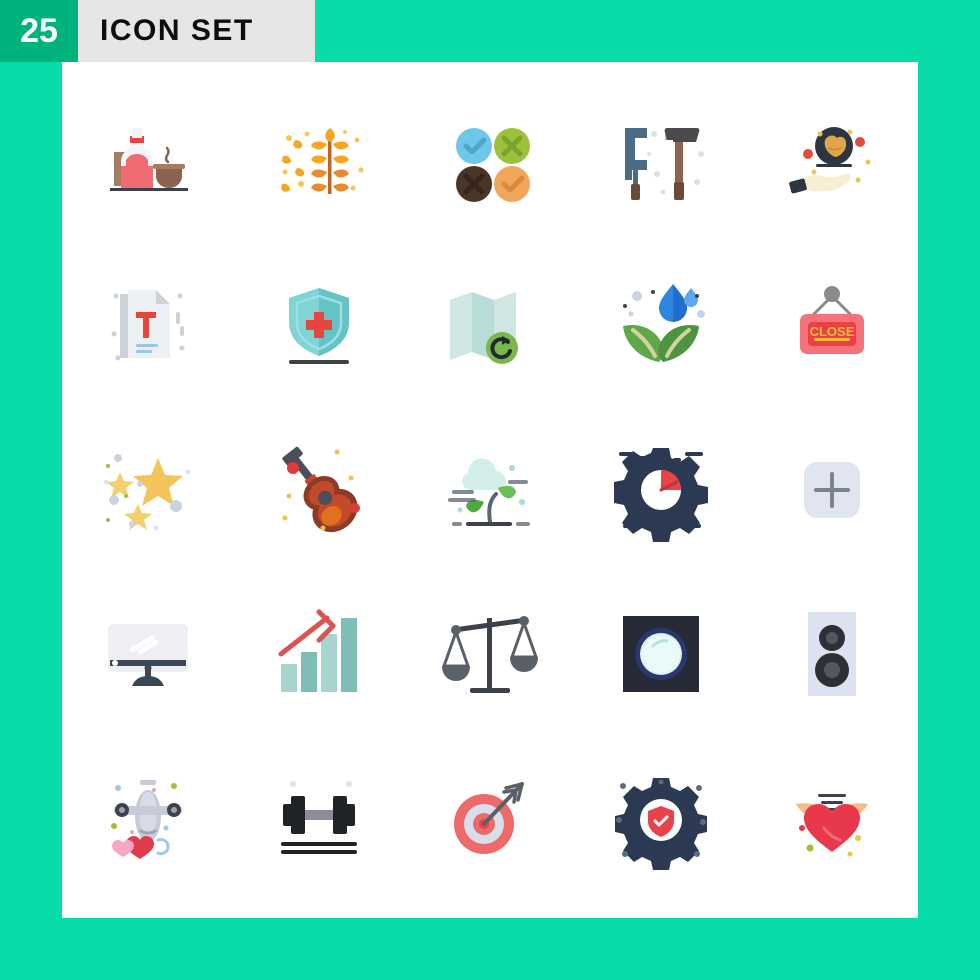 The height and width of the screenshot is (980, 980). I want to click on balance-scale-icon, so click(490, 654).